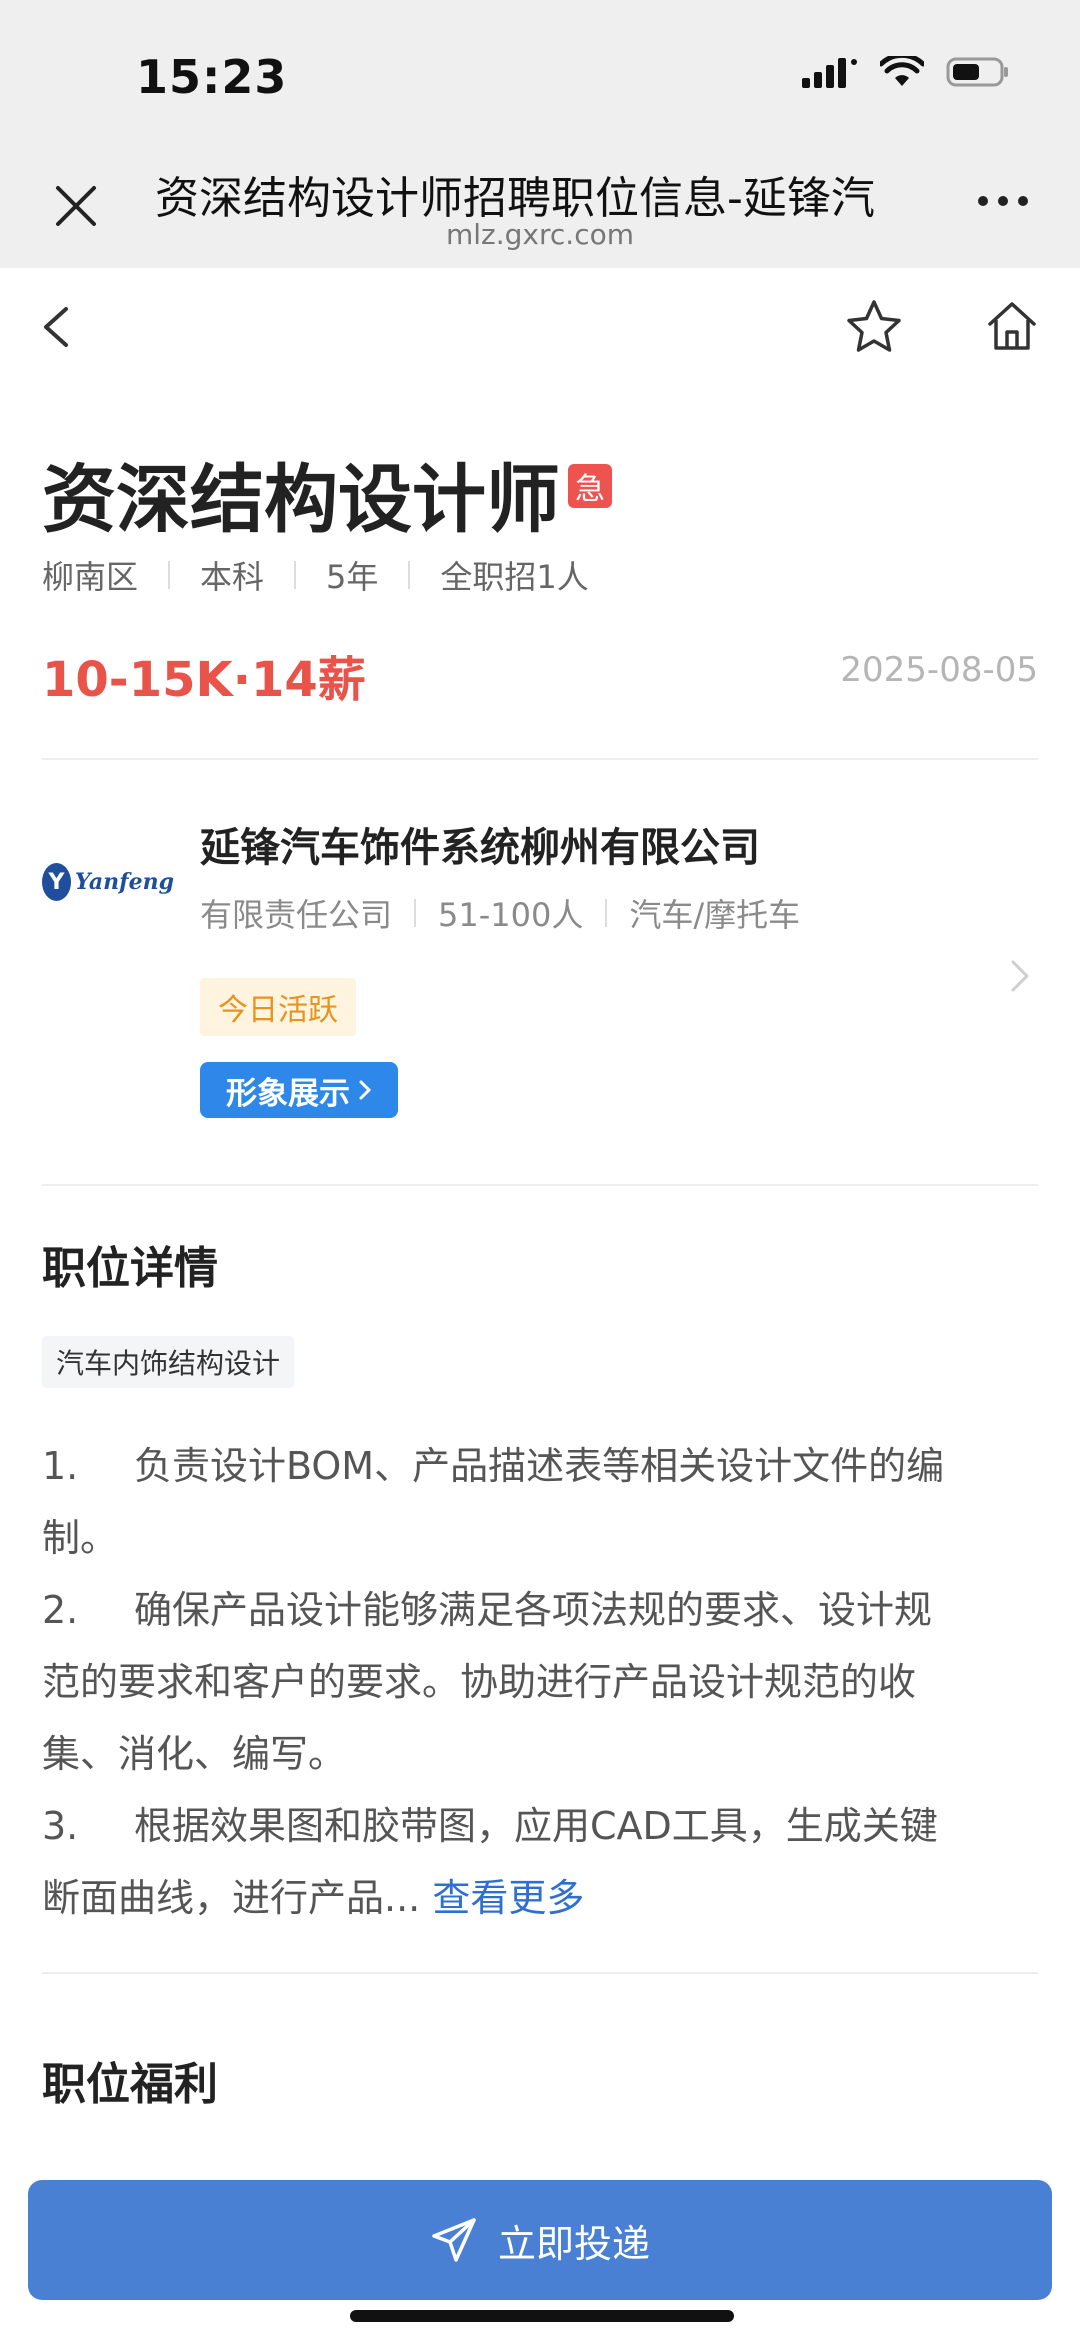 The height and width of the screenshot is (2341, 1080). What do you see at coordinates (939, 670) in the screenshot?
I see `post-date: 2025-08-05` at bounding box center [939, 670].